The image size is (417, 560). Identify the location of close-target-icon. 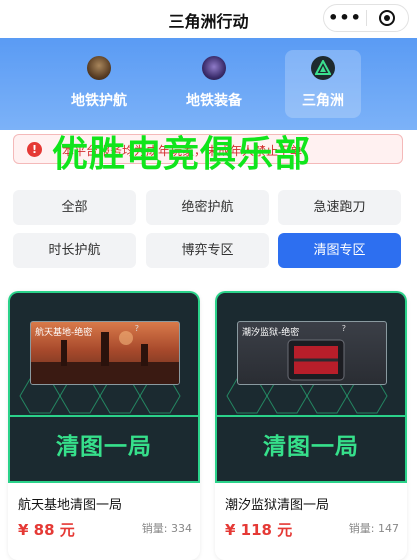
(387, 18).